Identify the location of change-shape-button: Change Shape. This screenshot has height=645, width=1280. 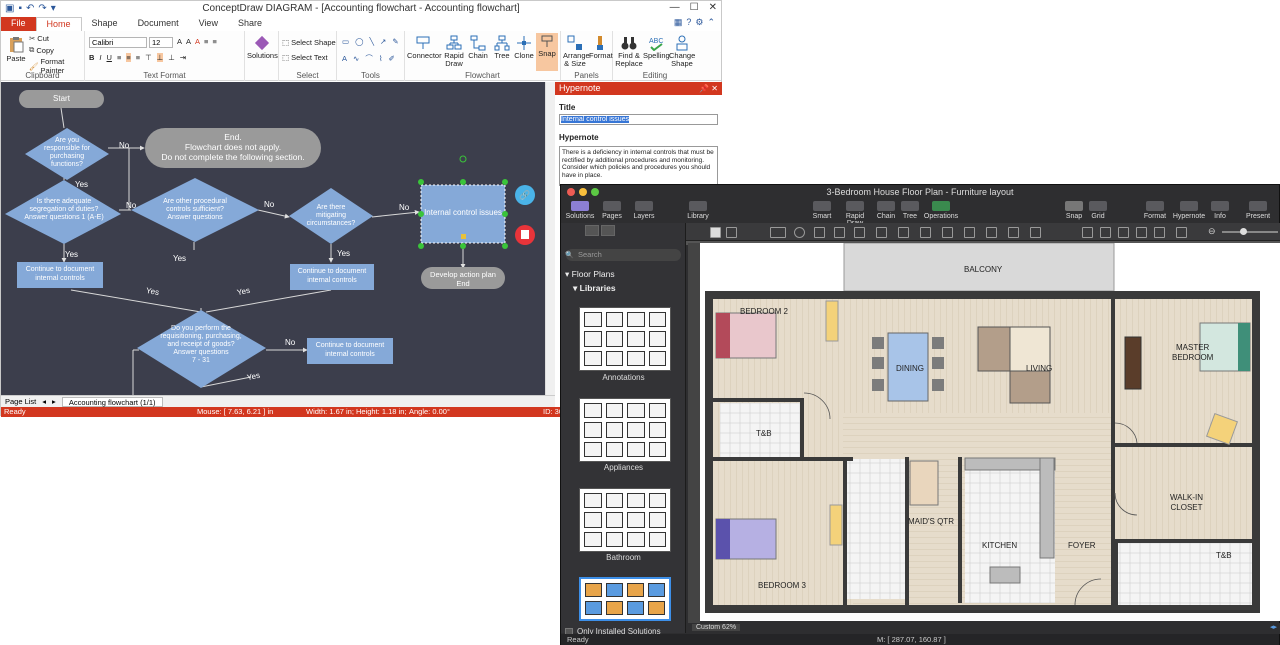
(682, 51).